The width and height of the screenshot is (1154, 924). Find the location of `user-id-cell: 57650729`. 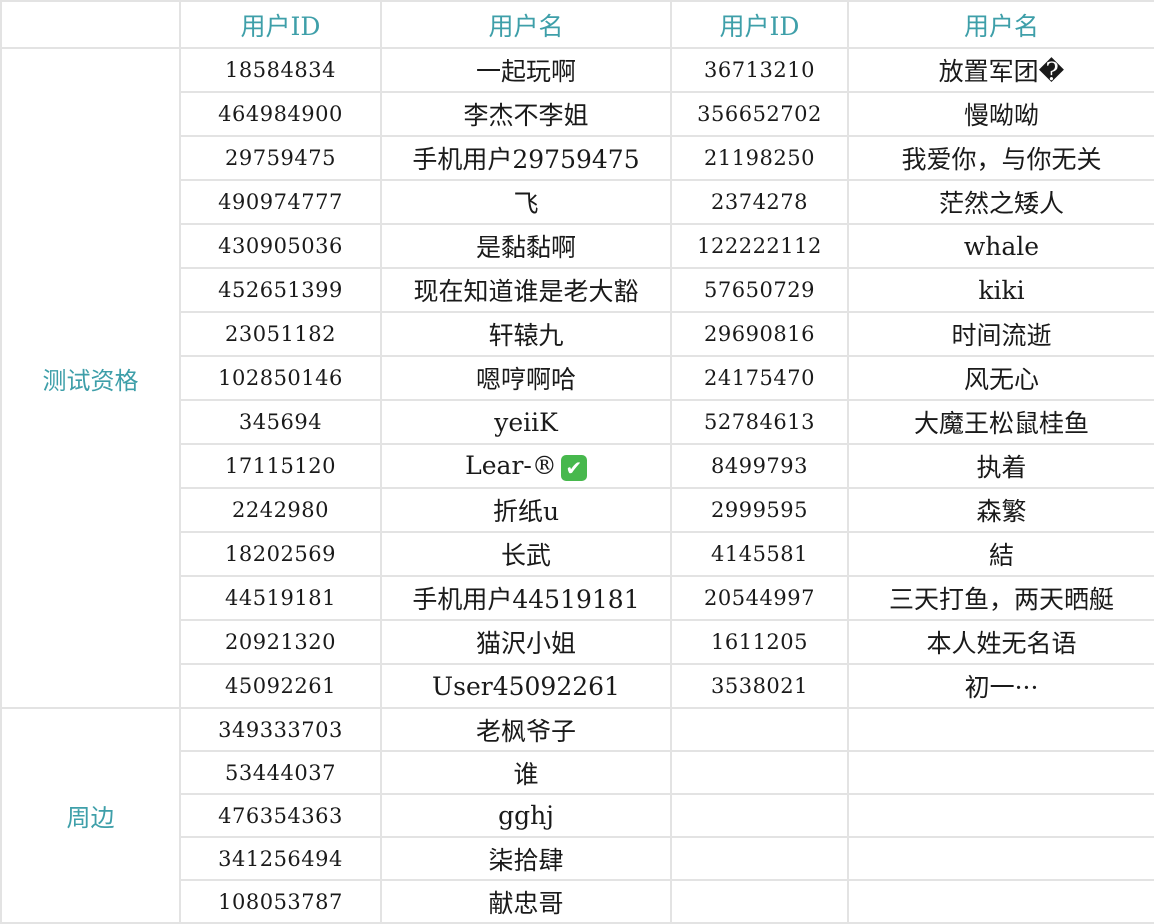

user-id-cell: 57650729 is located at coordinates (759, 290).